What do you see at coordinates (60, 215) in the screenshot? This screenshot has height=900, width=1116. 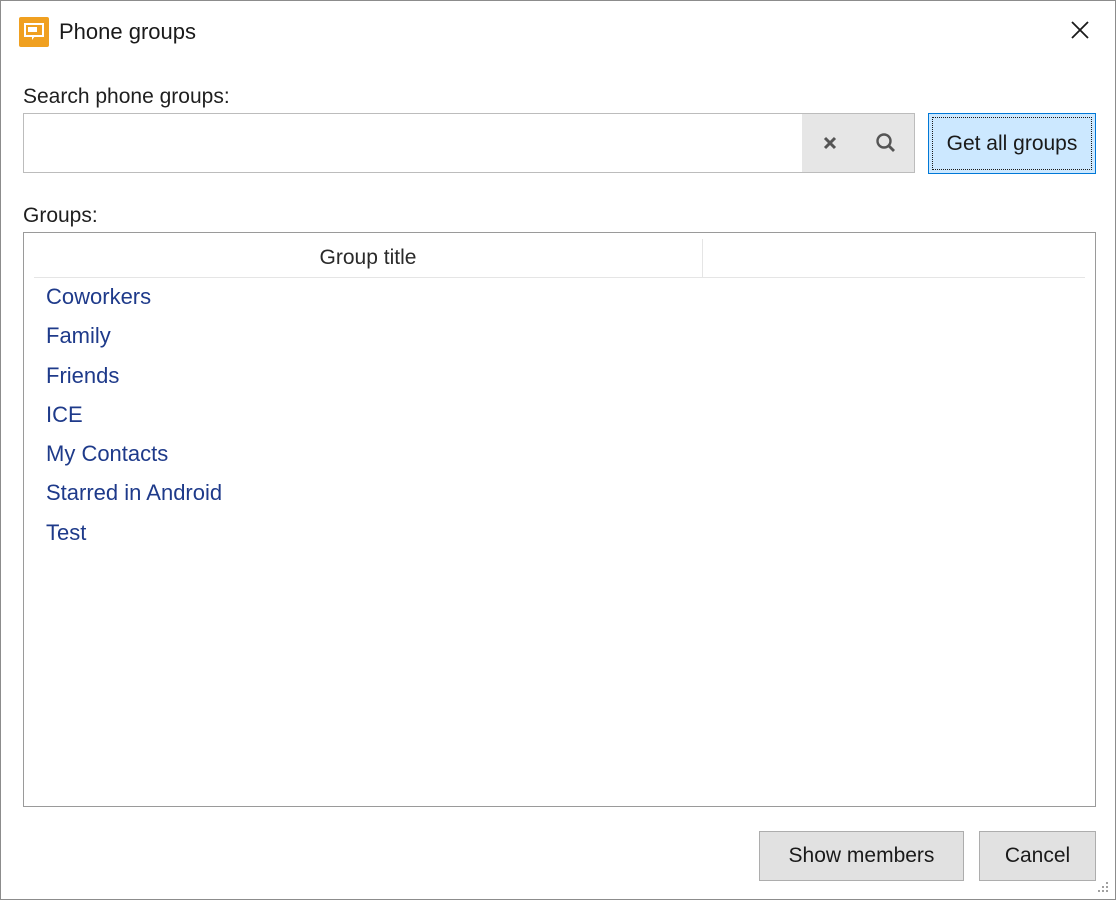 I see `groups-label: Groups:` at bounding box center [60, 215].